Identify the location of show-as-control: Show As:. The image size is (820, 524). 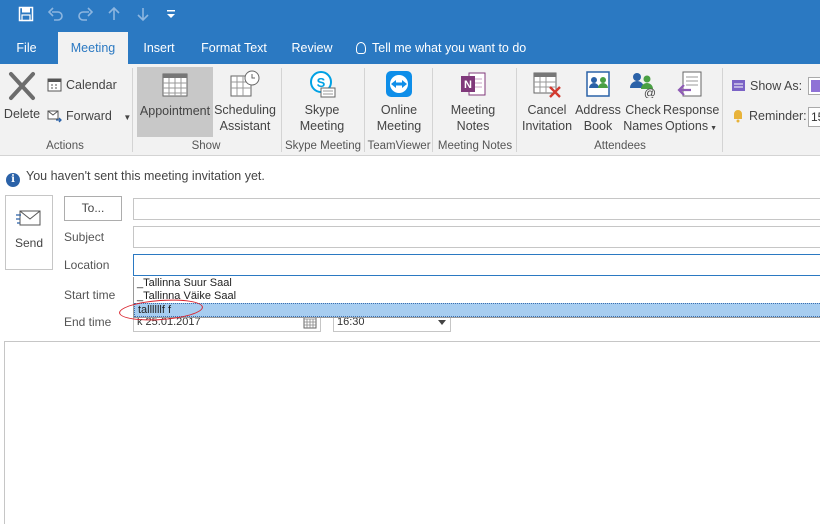
(766, 86).